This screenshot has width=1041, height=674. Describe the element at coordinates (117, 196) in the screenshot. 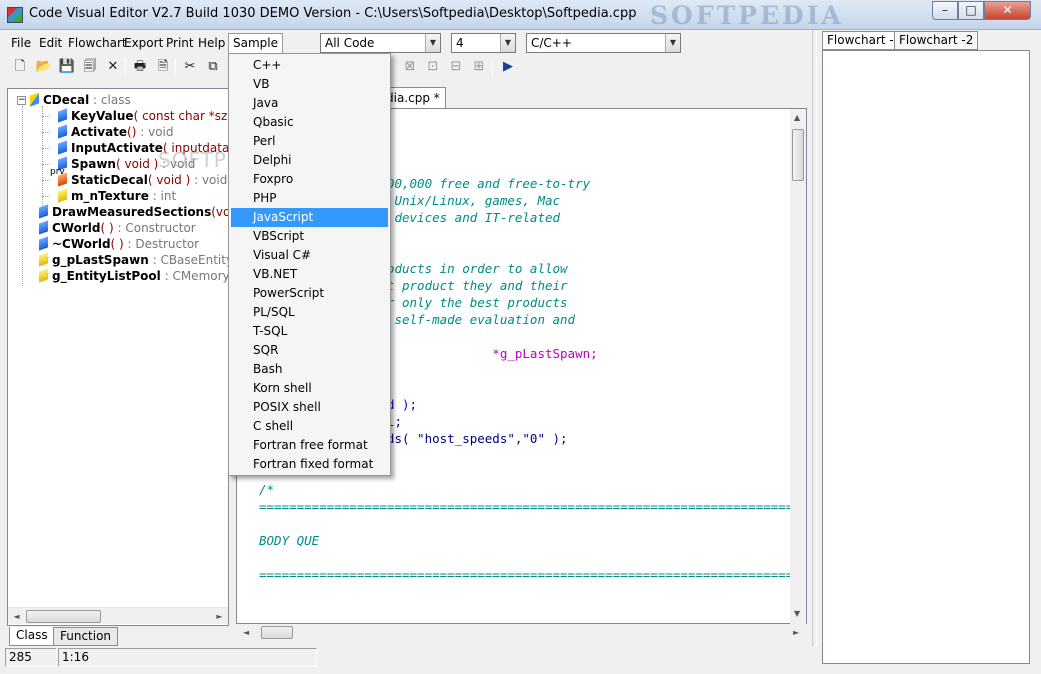

I see `tree-item: m_nTexture : int` at that location.